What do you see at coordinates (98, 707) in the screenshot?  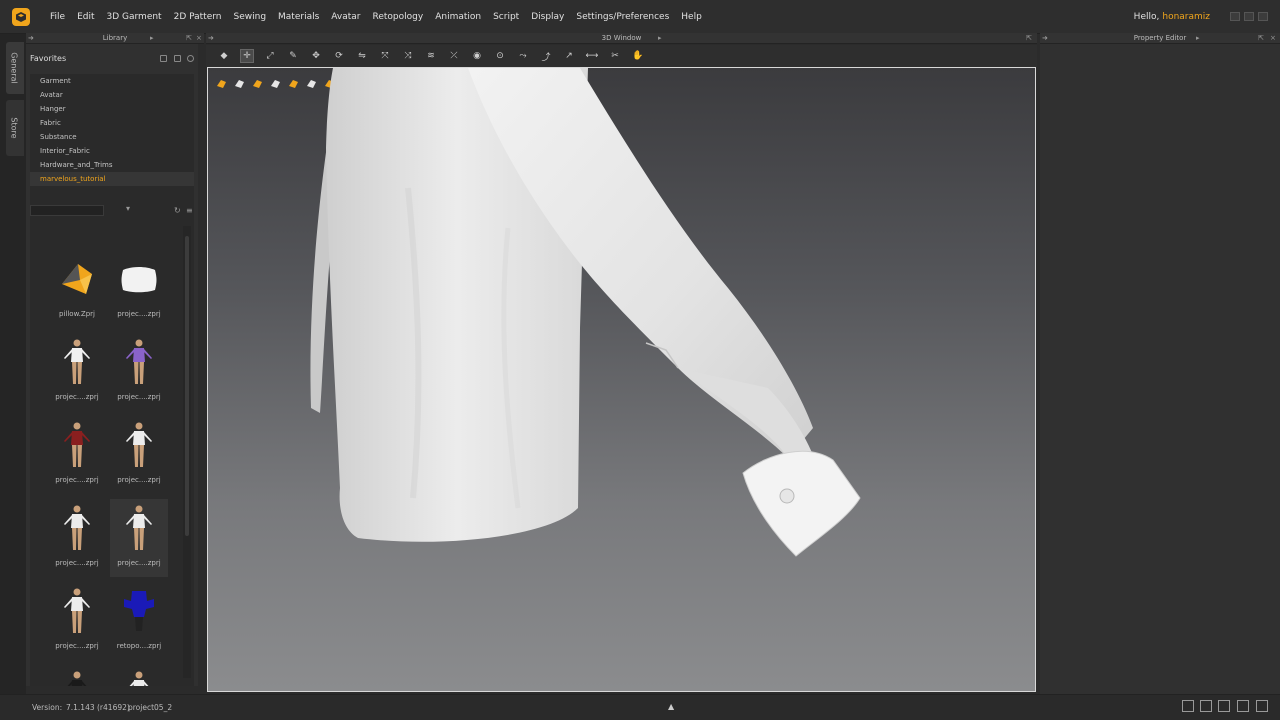 I see `version-value: 7.1.143 (r41692)` at bounding box center [98, 707].